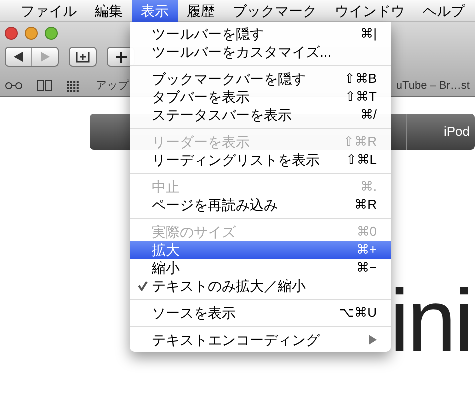 The height and width of the screenshot is (404, 475). I want to click on menu-item: テキストエンコーディング, so click(260, 340).